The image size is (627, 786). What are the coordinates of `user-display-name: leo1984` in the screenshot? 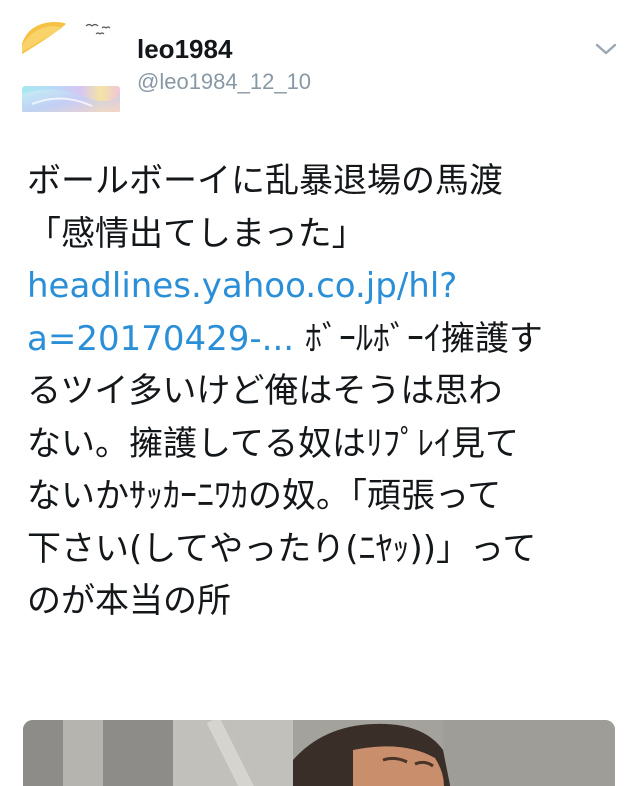 It's located at (184, 49).